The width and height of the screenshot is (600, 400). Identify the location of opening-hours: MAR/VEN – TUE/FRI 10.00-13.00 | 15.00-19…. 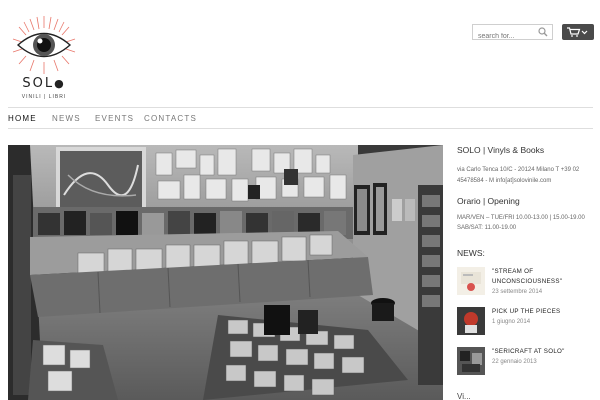
(521, 223).